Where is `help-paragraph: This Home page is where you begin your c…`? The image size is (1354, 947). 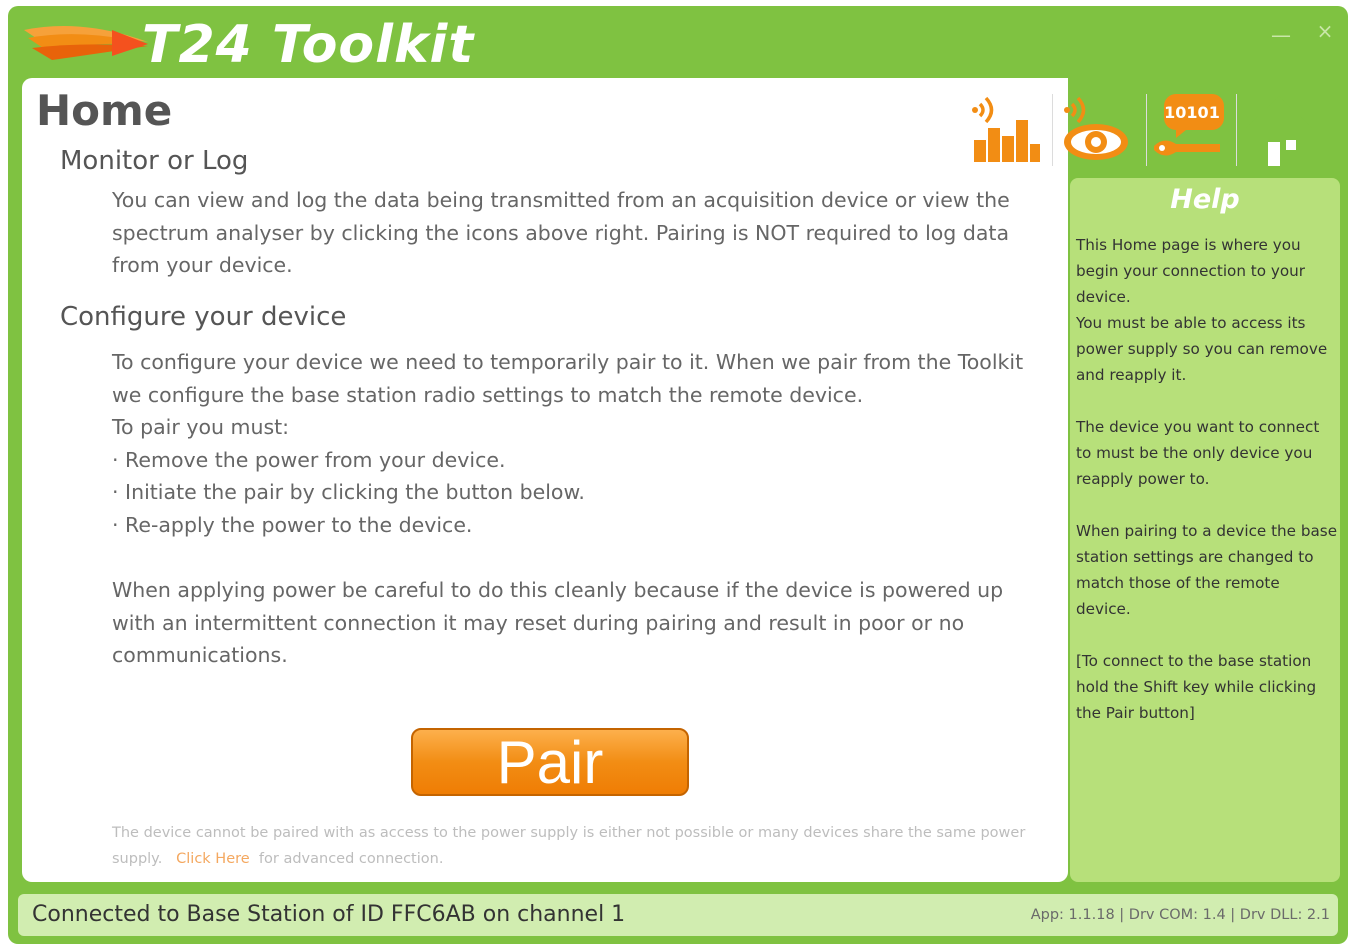
help-paragraph: This Home page is where you begin your c… is located at coordinates (1202, 310).